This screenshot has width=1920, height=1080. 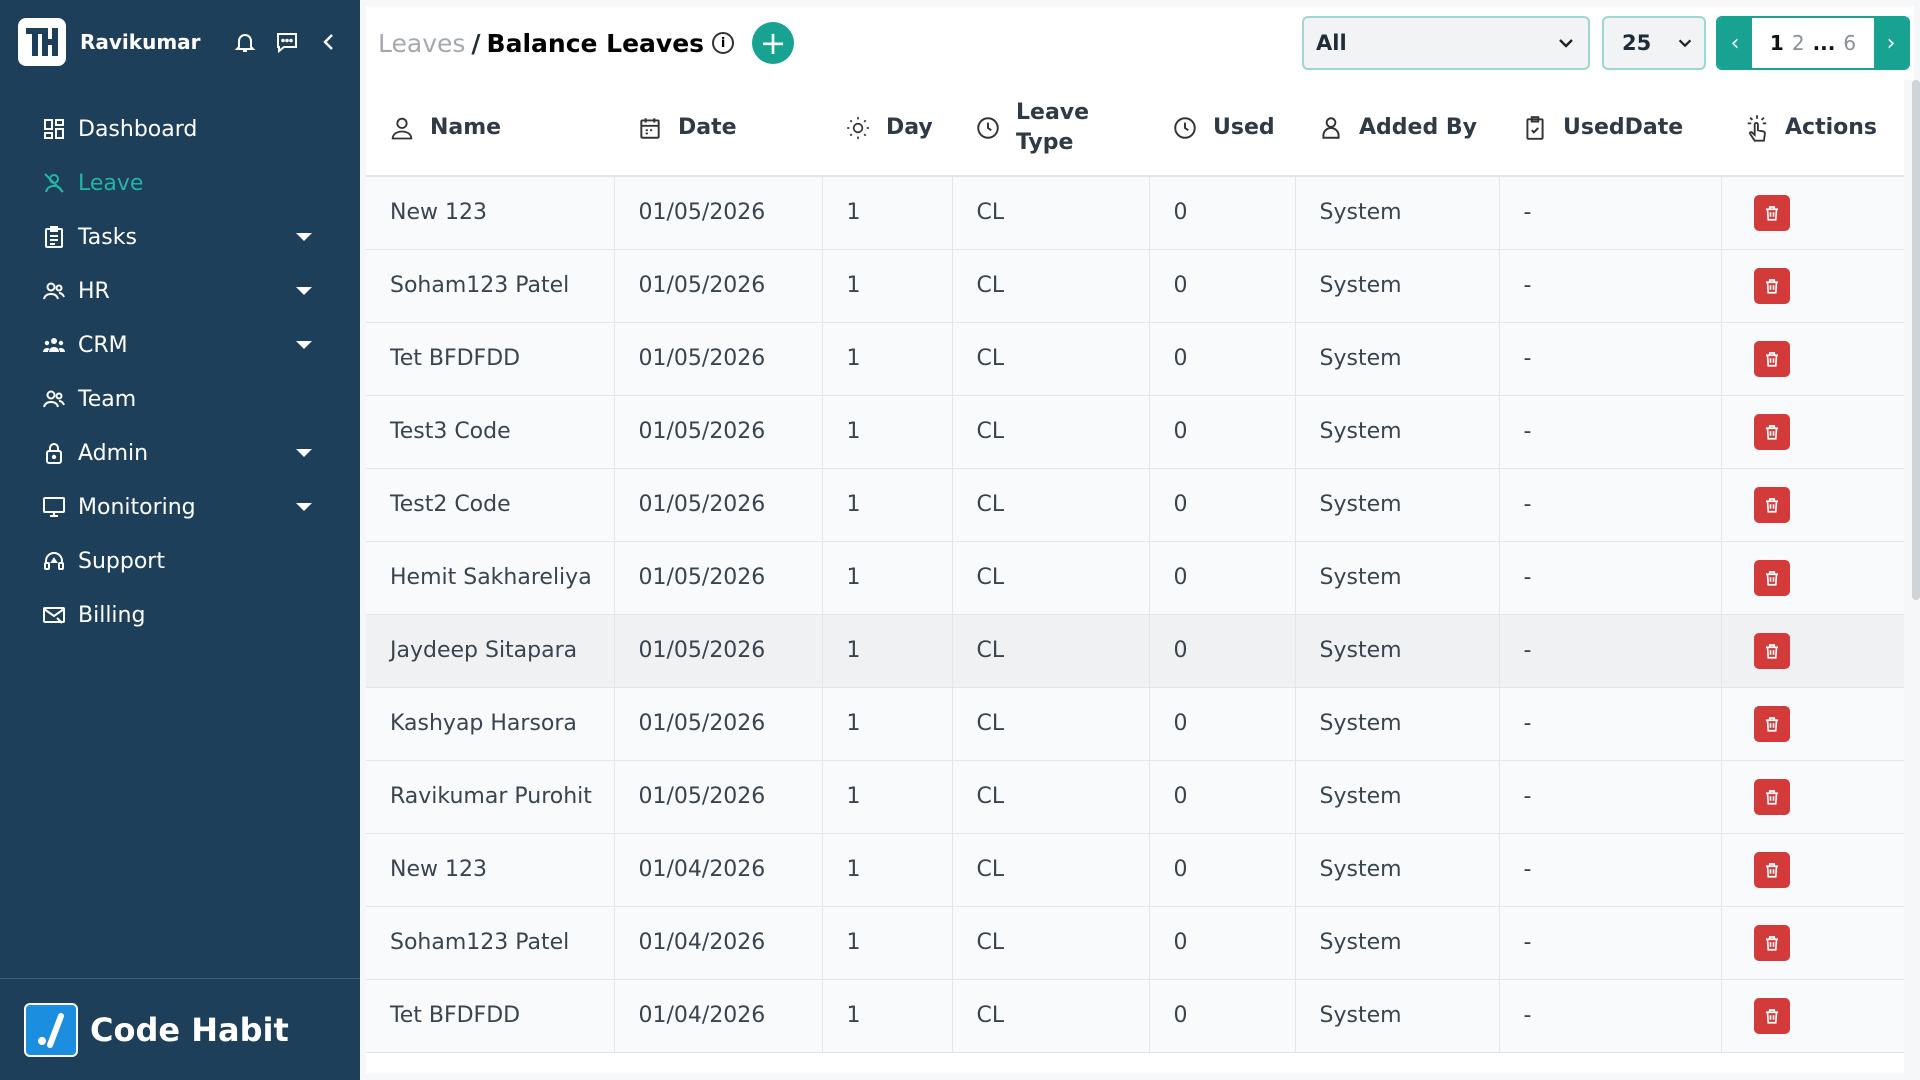 I want to click on column-header-day: Day, so click(x=887, y=128).